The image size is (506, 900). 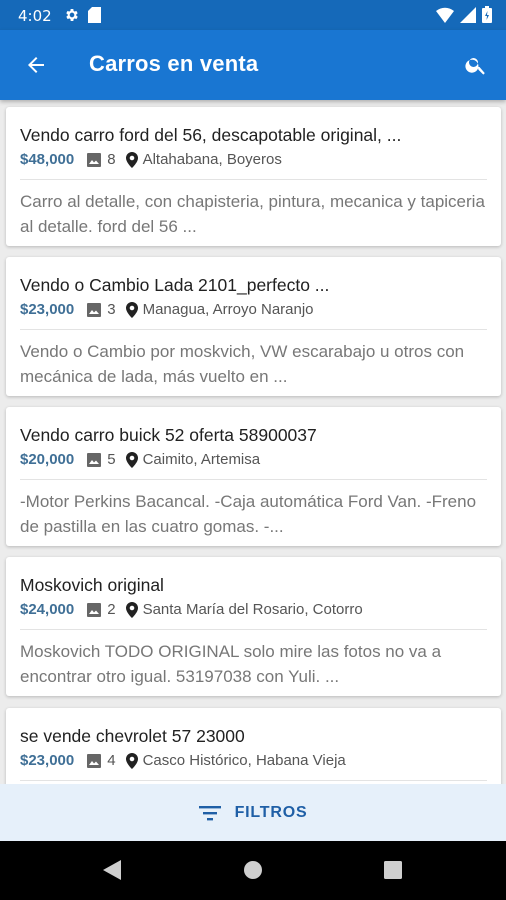 I want to click on filter-list-icon, so click(x=209, y=812).